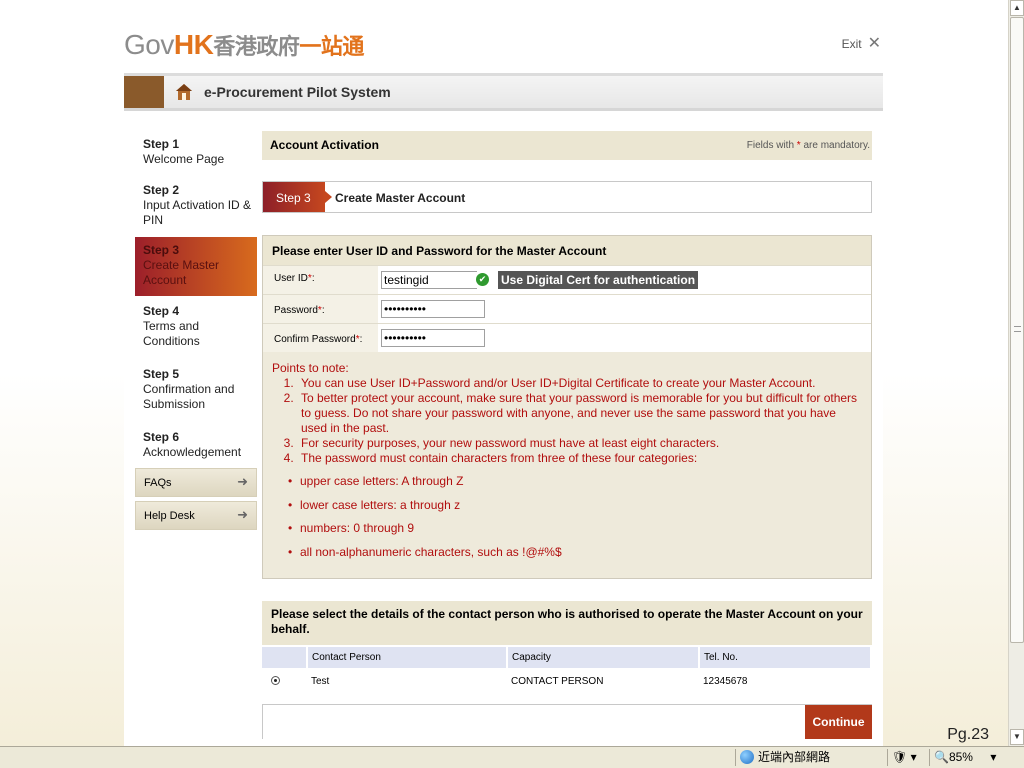  I want to click on notes-title: Points to note:, so click(310, 368).